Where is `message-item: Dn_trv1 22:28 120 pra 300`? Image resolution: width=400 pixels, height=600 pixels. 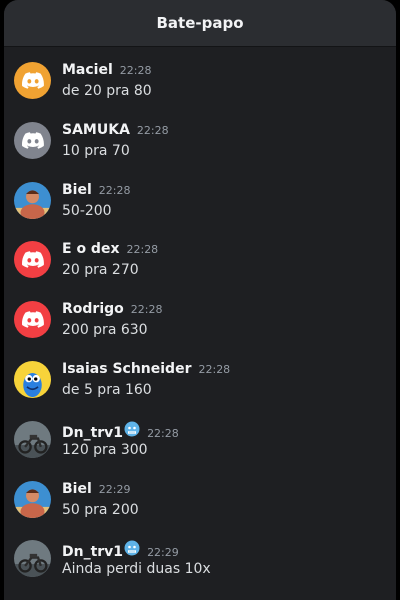
message-item: Dn_trv1 22:28 120 pra 300 is located at coordinates (200, 441).